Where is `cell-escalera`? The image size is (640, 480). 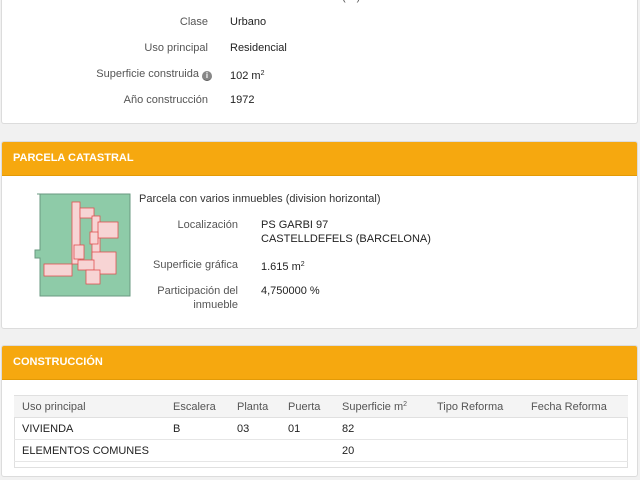 cell-escalera is located at coordinates (197, 450).